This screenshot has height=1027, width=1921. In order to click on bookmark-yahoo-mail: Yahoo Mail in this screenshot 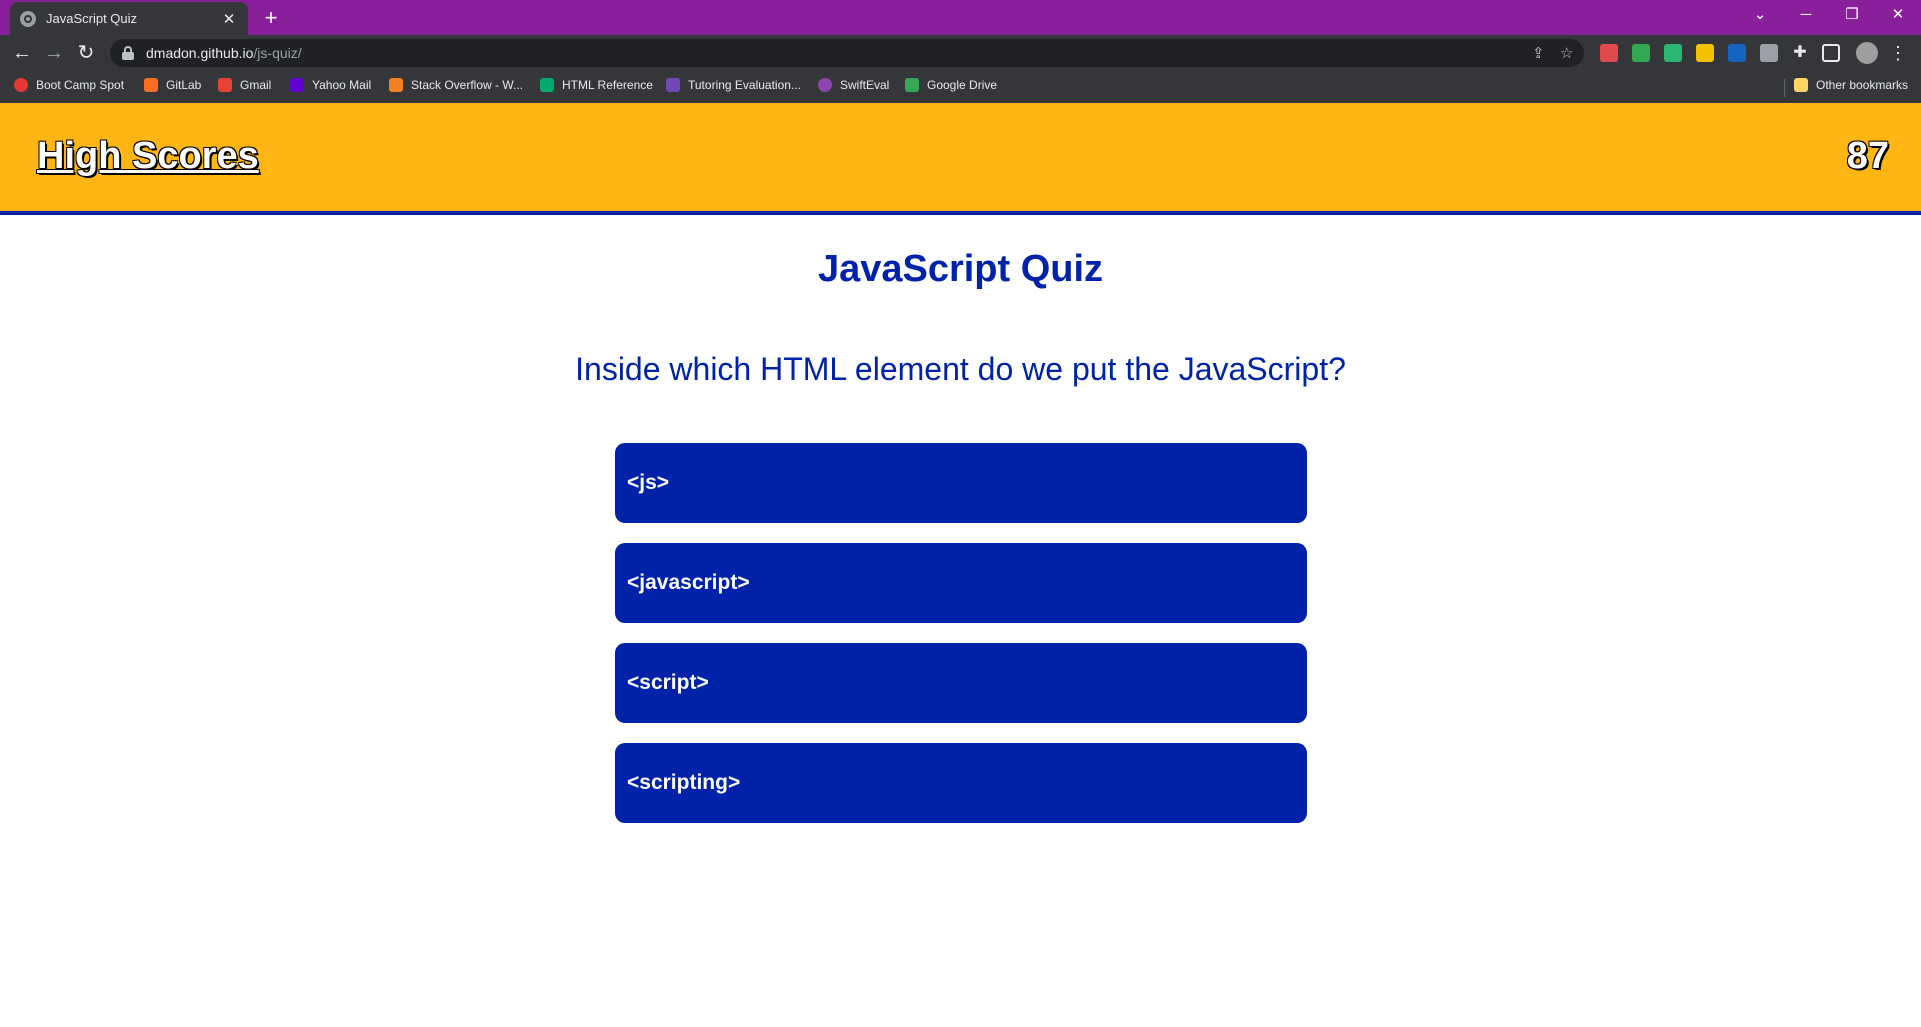, I will do `click(330, 85)`.